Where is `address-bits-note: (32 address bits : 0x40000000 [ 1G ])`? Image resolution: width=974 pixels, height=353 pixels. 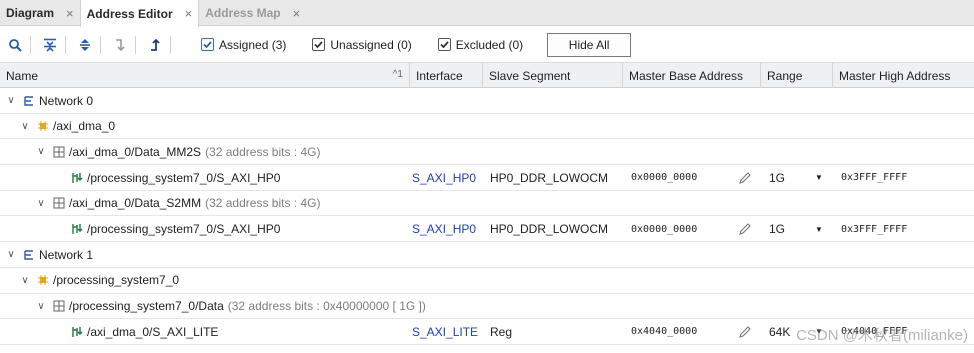
address-bits-note: (32 address bits : 0x40000000 [ 1G ]) is located at coordinates (326, 306).